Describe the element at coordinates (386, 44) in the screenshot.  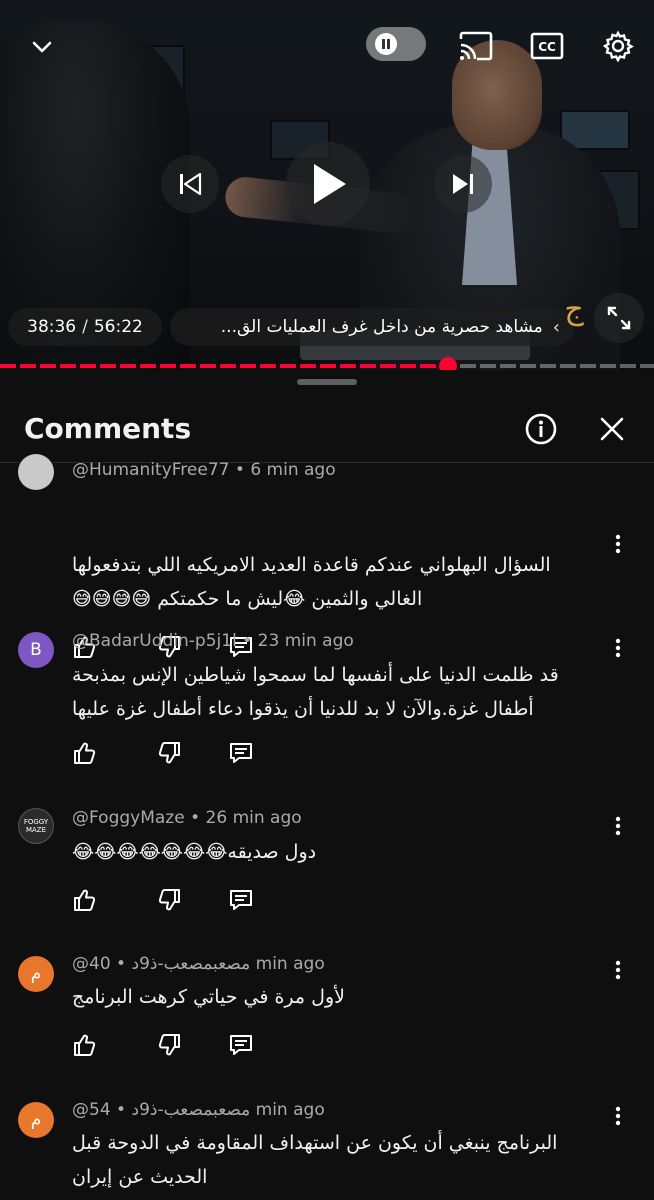
I see `pause-icon` at that location.